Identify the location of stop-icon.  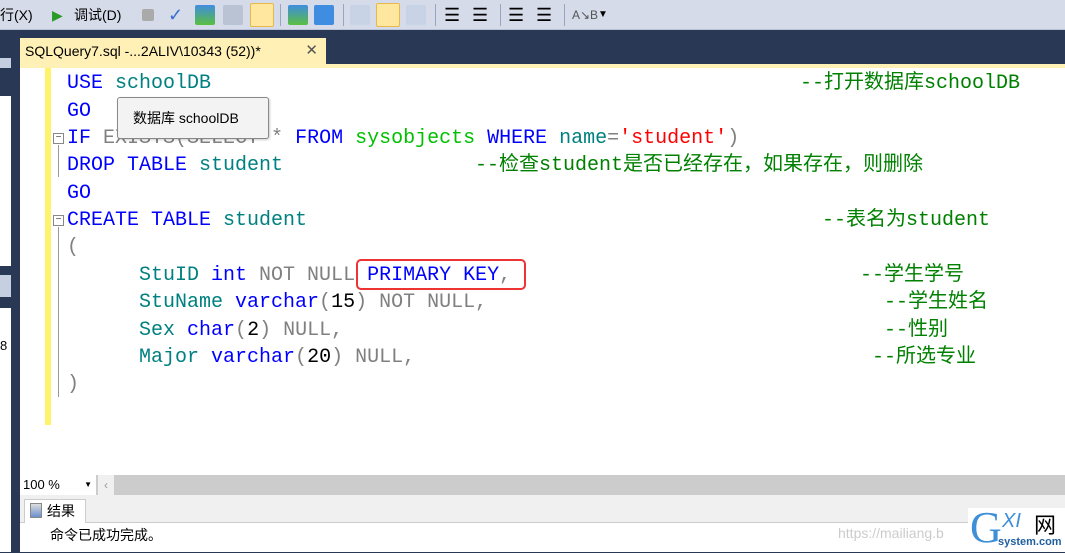
(148, 15).